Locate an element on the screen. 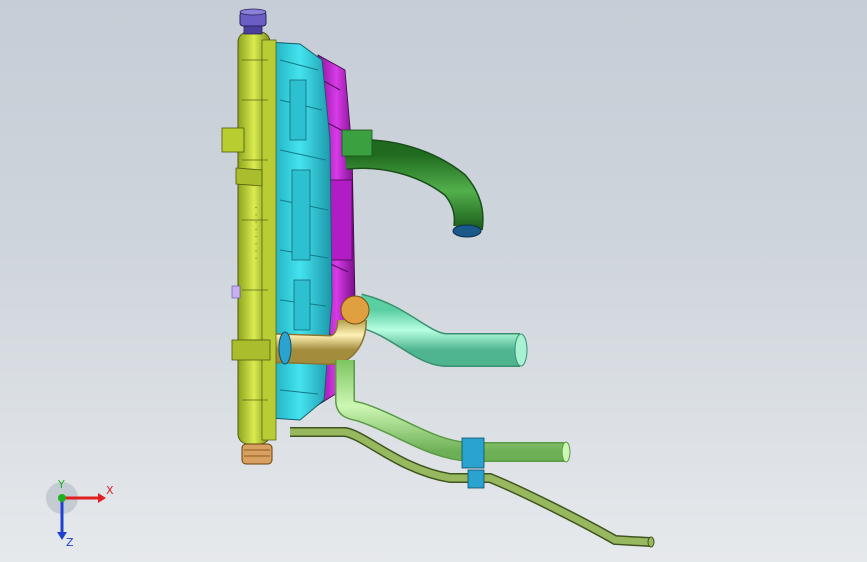  x-axis-arrowhead is located at coordinates (102, 498).